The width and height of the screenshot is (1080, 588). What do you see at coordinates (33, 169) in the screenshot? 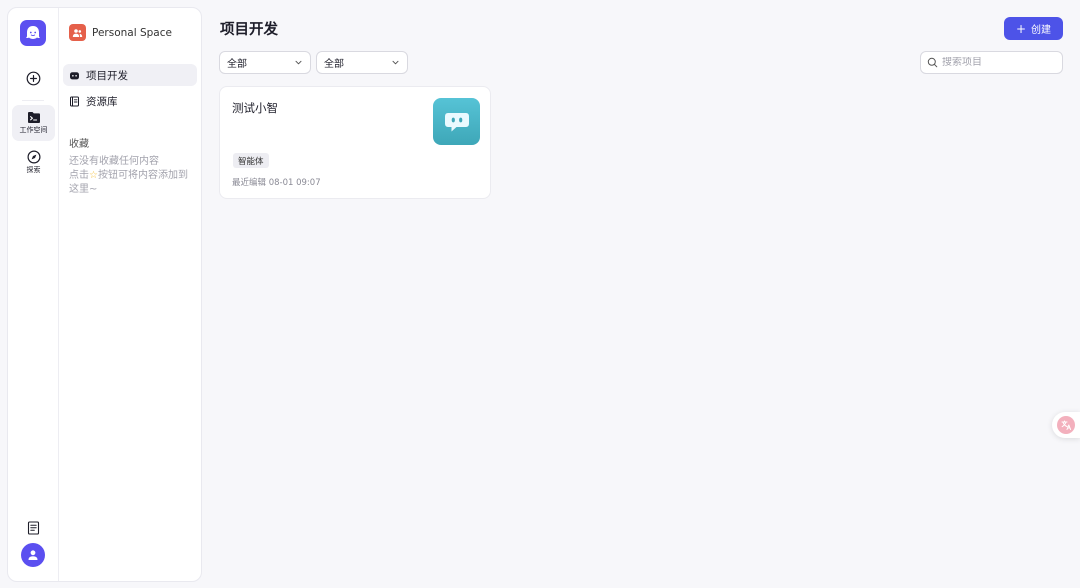
I see `rail-item-explore-label: 探索` at bounding box center [33, 169].